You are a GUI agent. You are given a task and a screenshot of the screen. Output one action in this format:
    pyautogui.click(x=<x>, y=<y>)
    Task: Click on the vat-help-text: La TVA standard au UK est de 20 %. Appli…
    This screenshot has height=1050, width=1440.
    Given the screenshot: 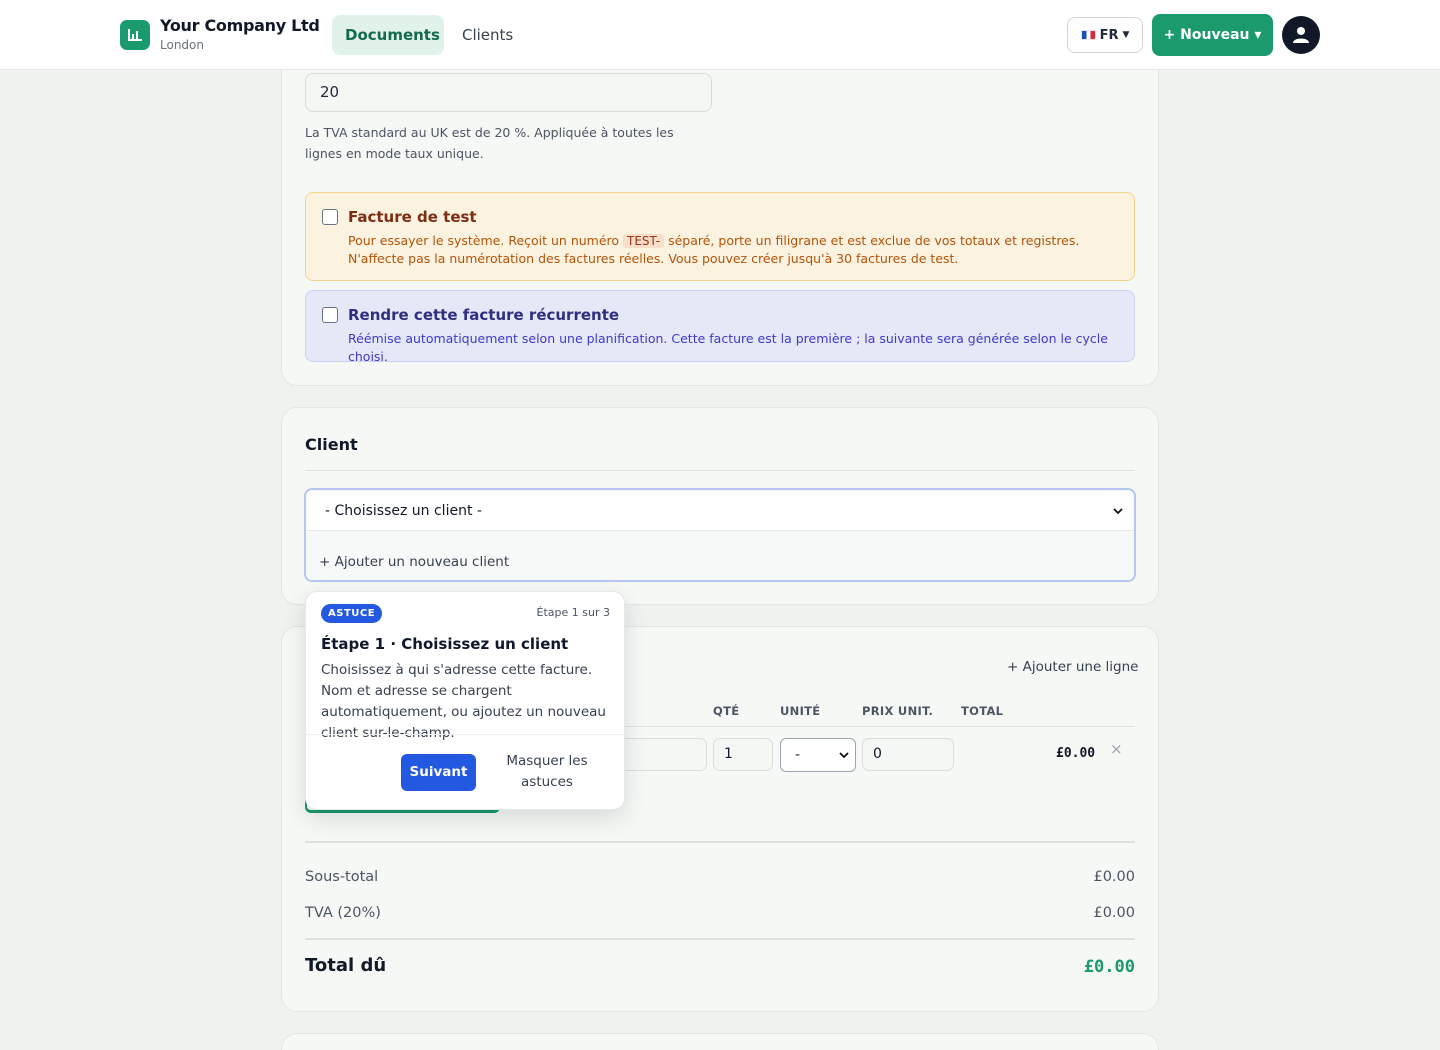 What is the action you would take?
    pyautogui.click(x=489, y=143)
    